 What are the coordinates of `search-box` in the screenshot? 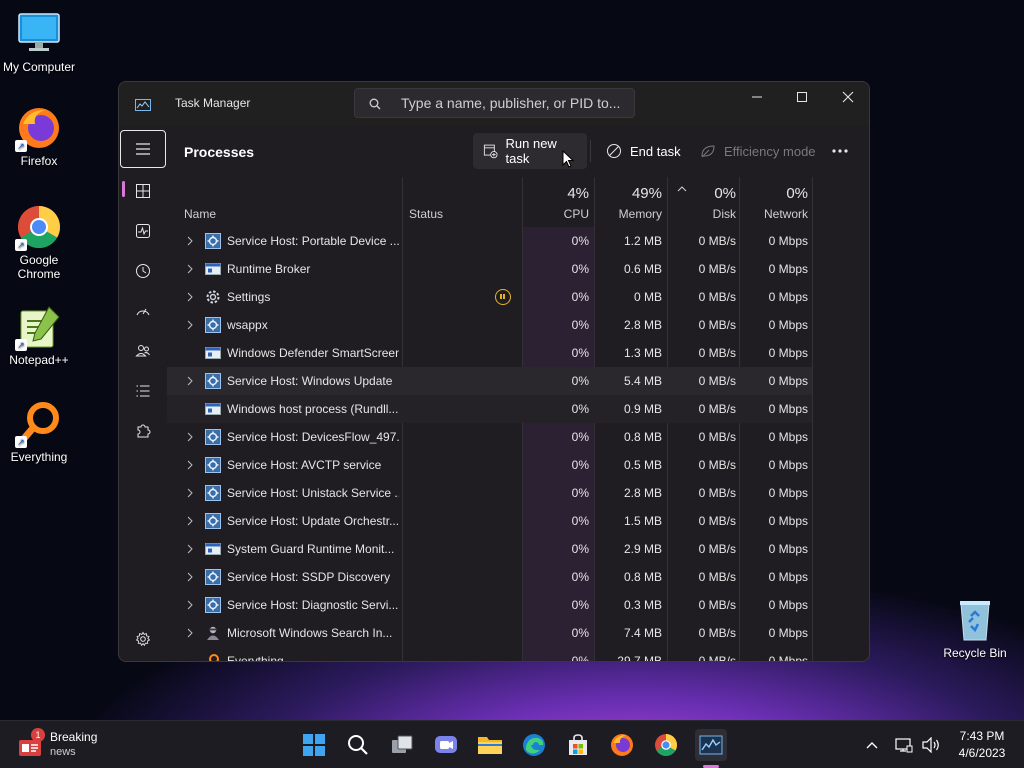 It's located at (494, 103).